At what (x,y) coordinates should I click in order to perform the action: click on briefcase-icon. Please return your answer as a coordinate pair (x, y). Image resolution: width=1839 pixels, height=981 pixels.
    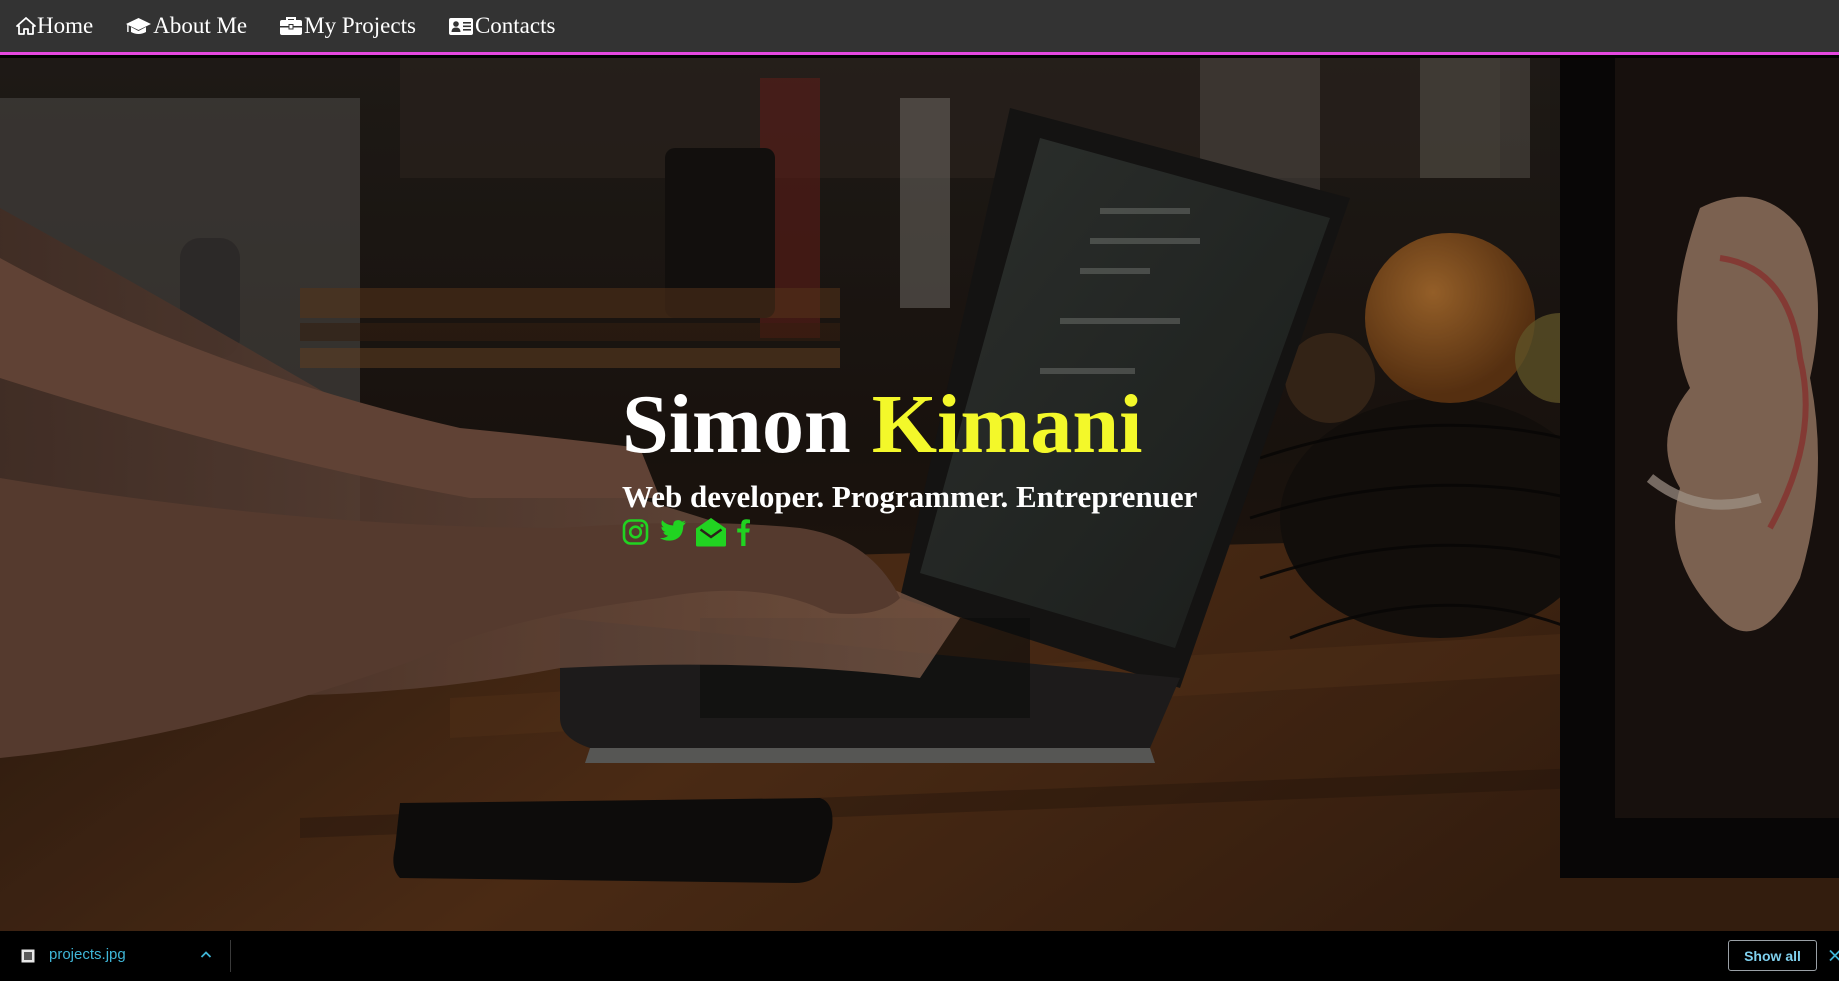
    Looking at the image, I should click on (291, 26).